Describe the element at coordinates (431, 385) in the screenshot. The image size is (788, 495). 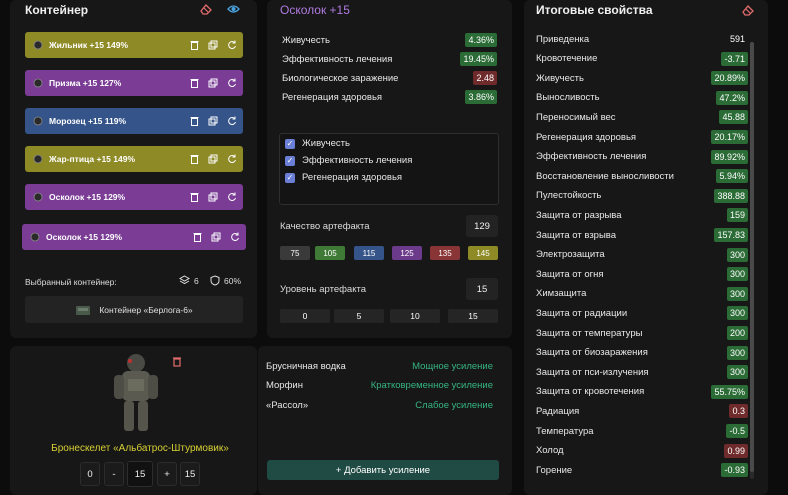
I see `boost-strength: Кратковременное усиление` at that location.